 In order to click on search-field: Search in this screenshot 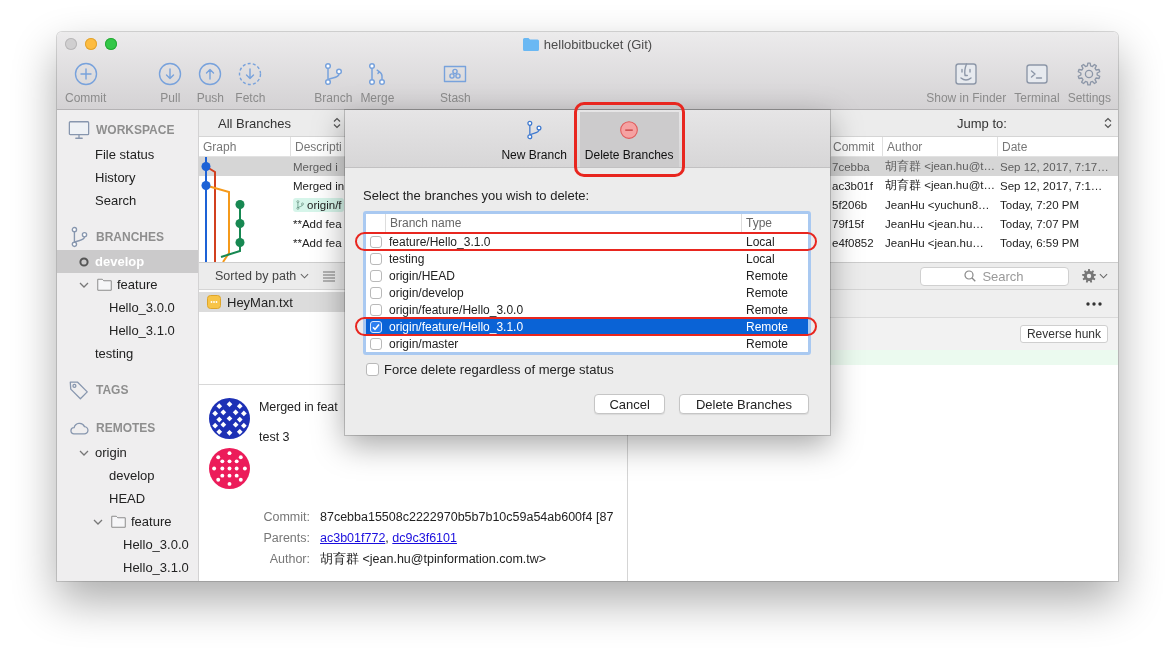, I will do `click(994, 276)`.